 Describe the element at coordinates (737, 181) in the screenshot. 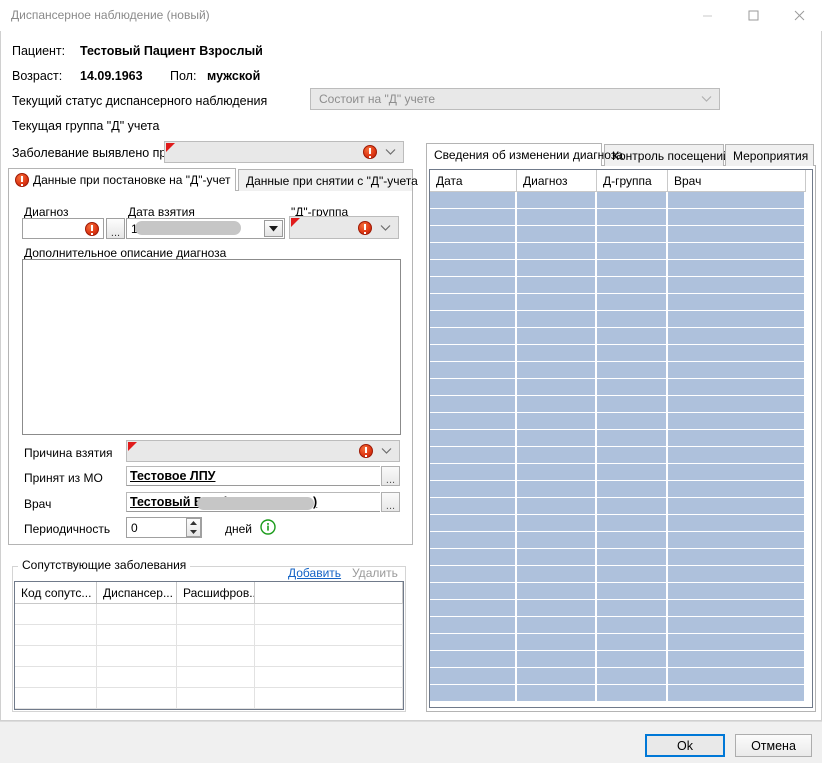

I see `column-header: Врач` at that location.